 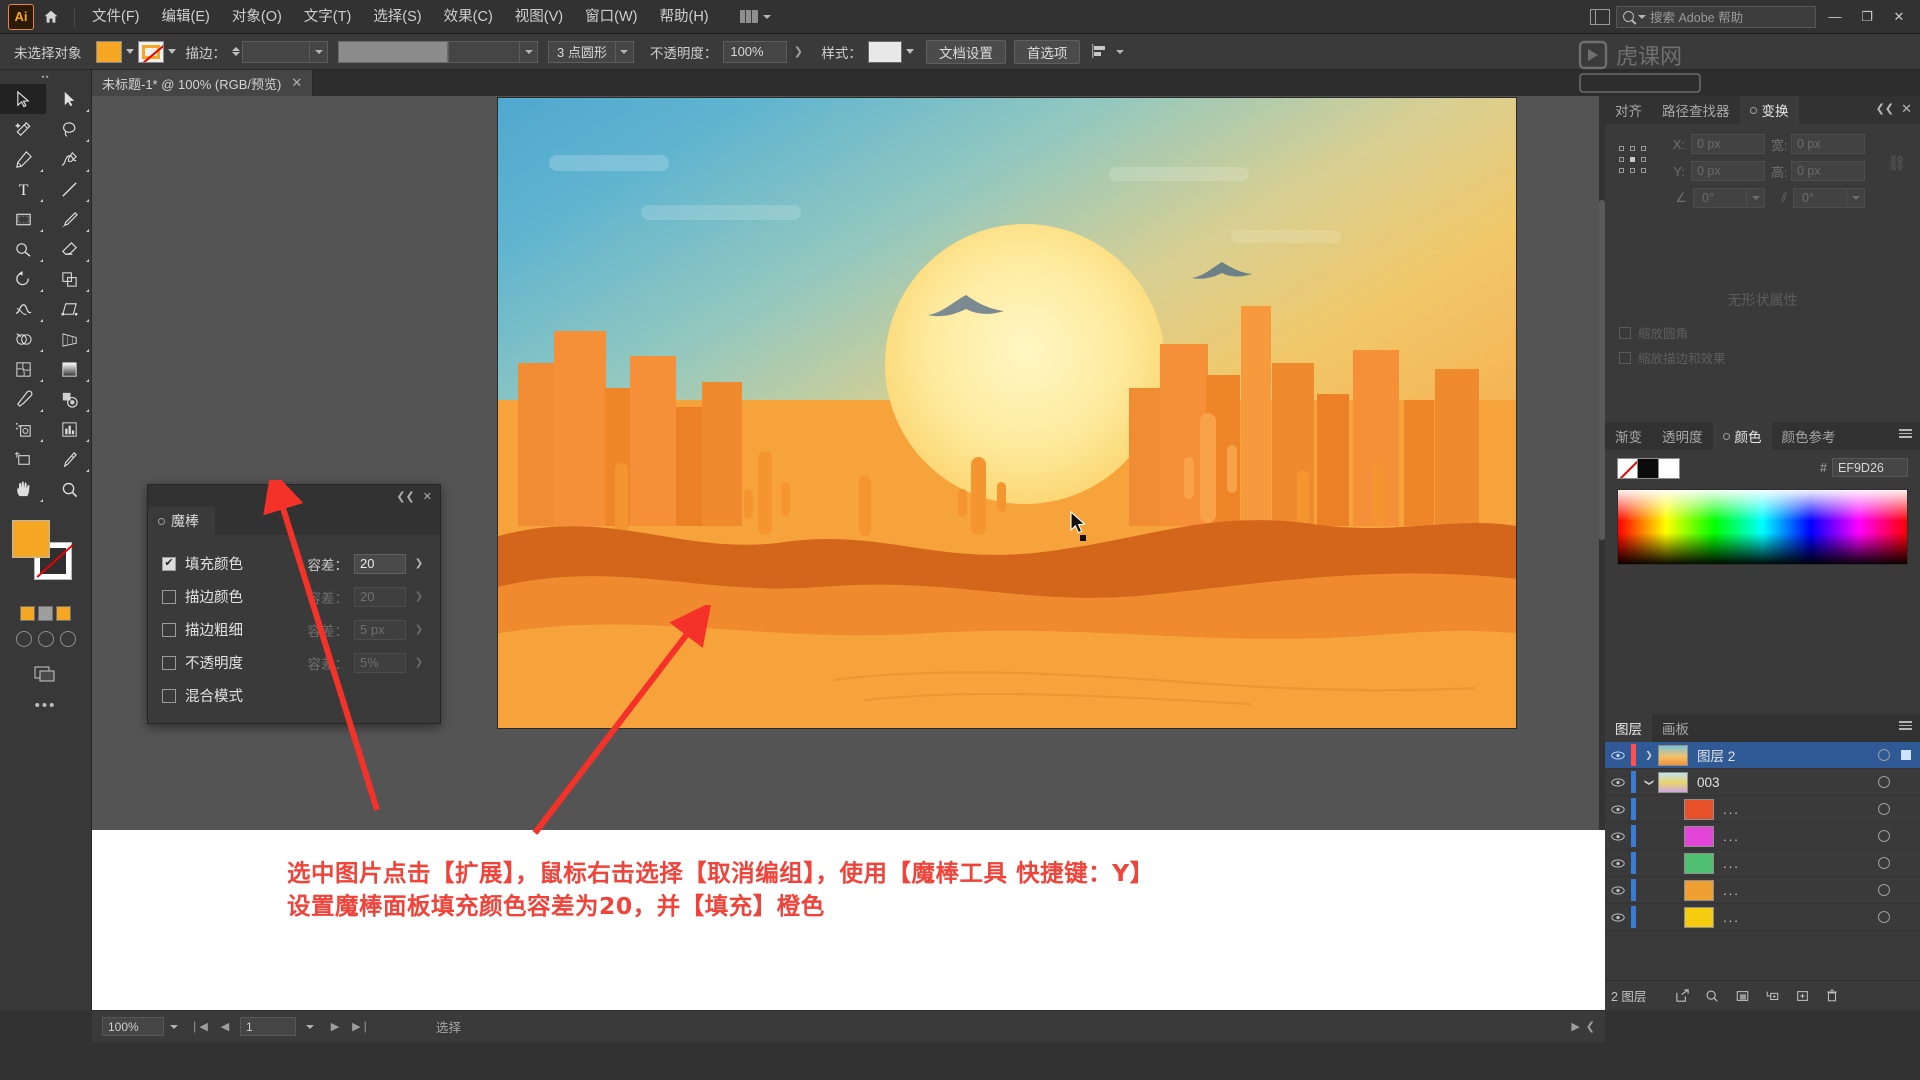 What do you see at coordinates (1899, 17) in the screenshot?
I see `close-button: ✕` at bounding box center [1899, 17].